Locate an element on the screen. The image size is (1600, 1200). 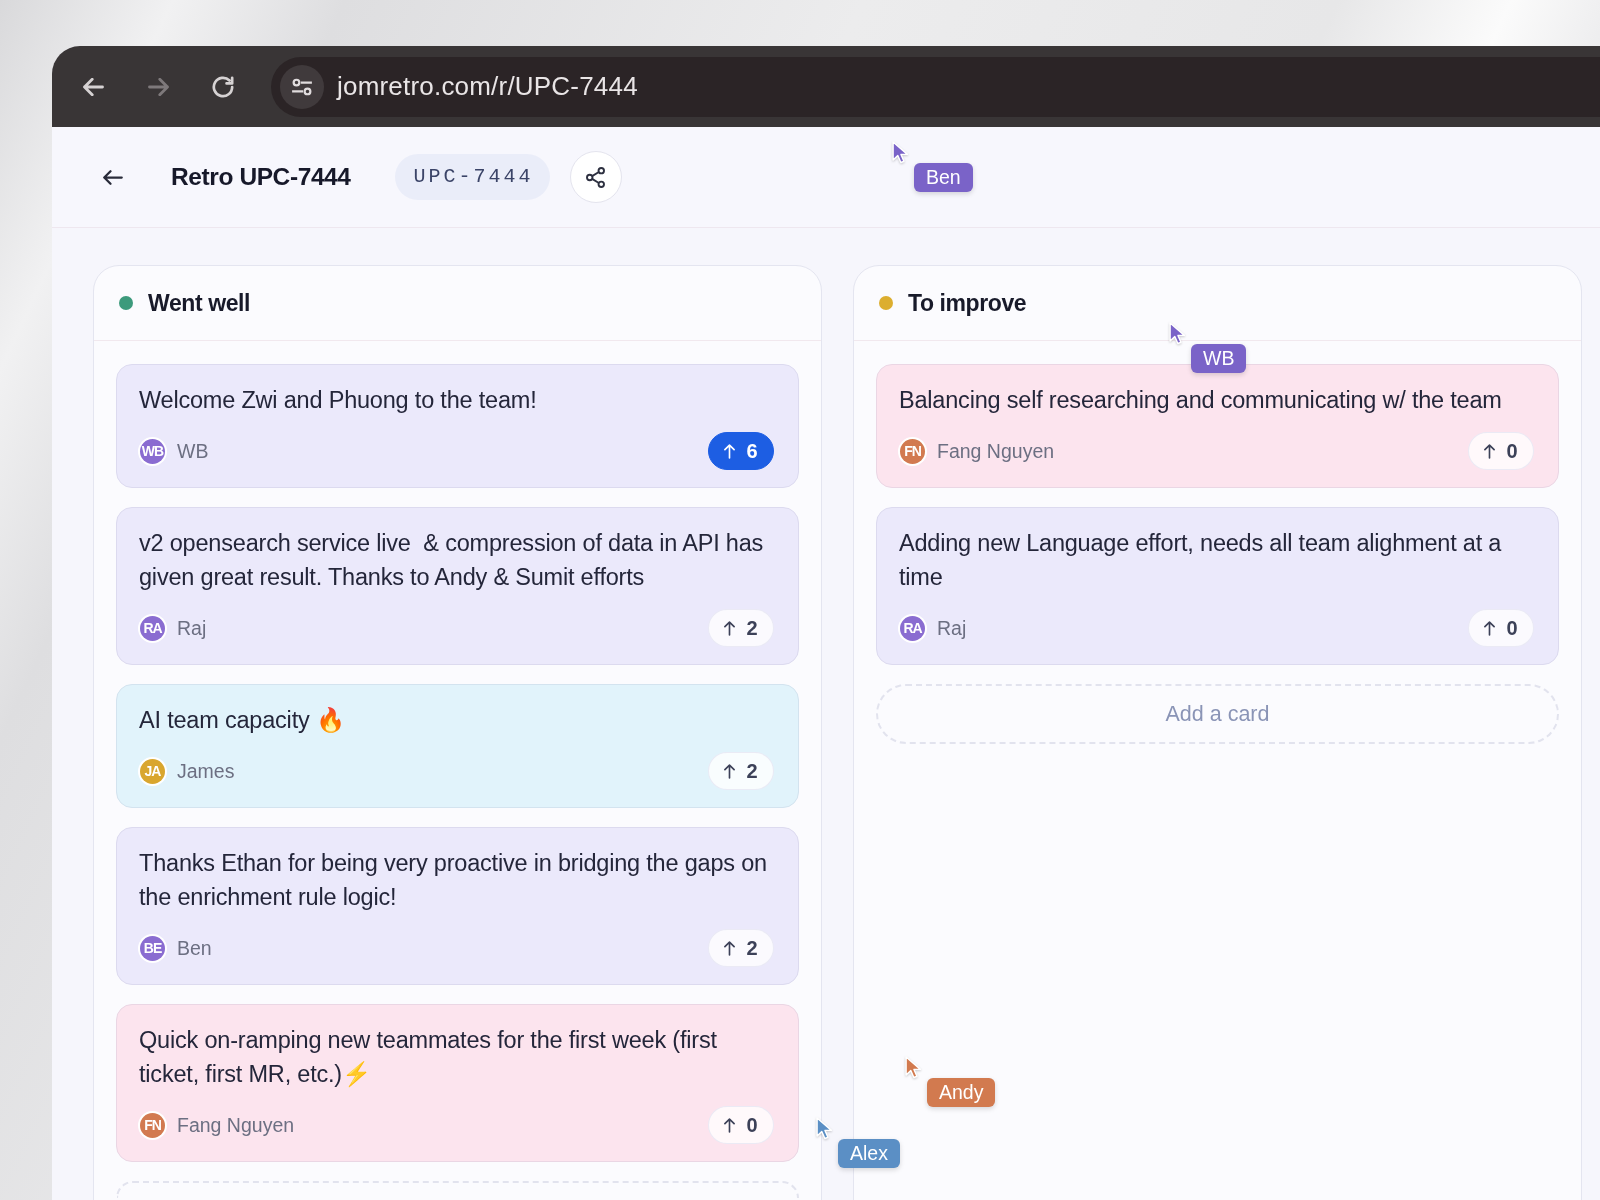
retro-card: Welcome Zwi and Phuong to the team! WB WB 6 is located at coordinates (457, 426).